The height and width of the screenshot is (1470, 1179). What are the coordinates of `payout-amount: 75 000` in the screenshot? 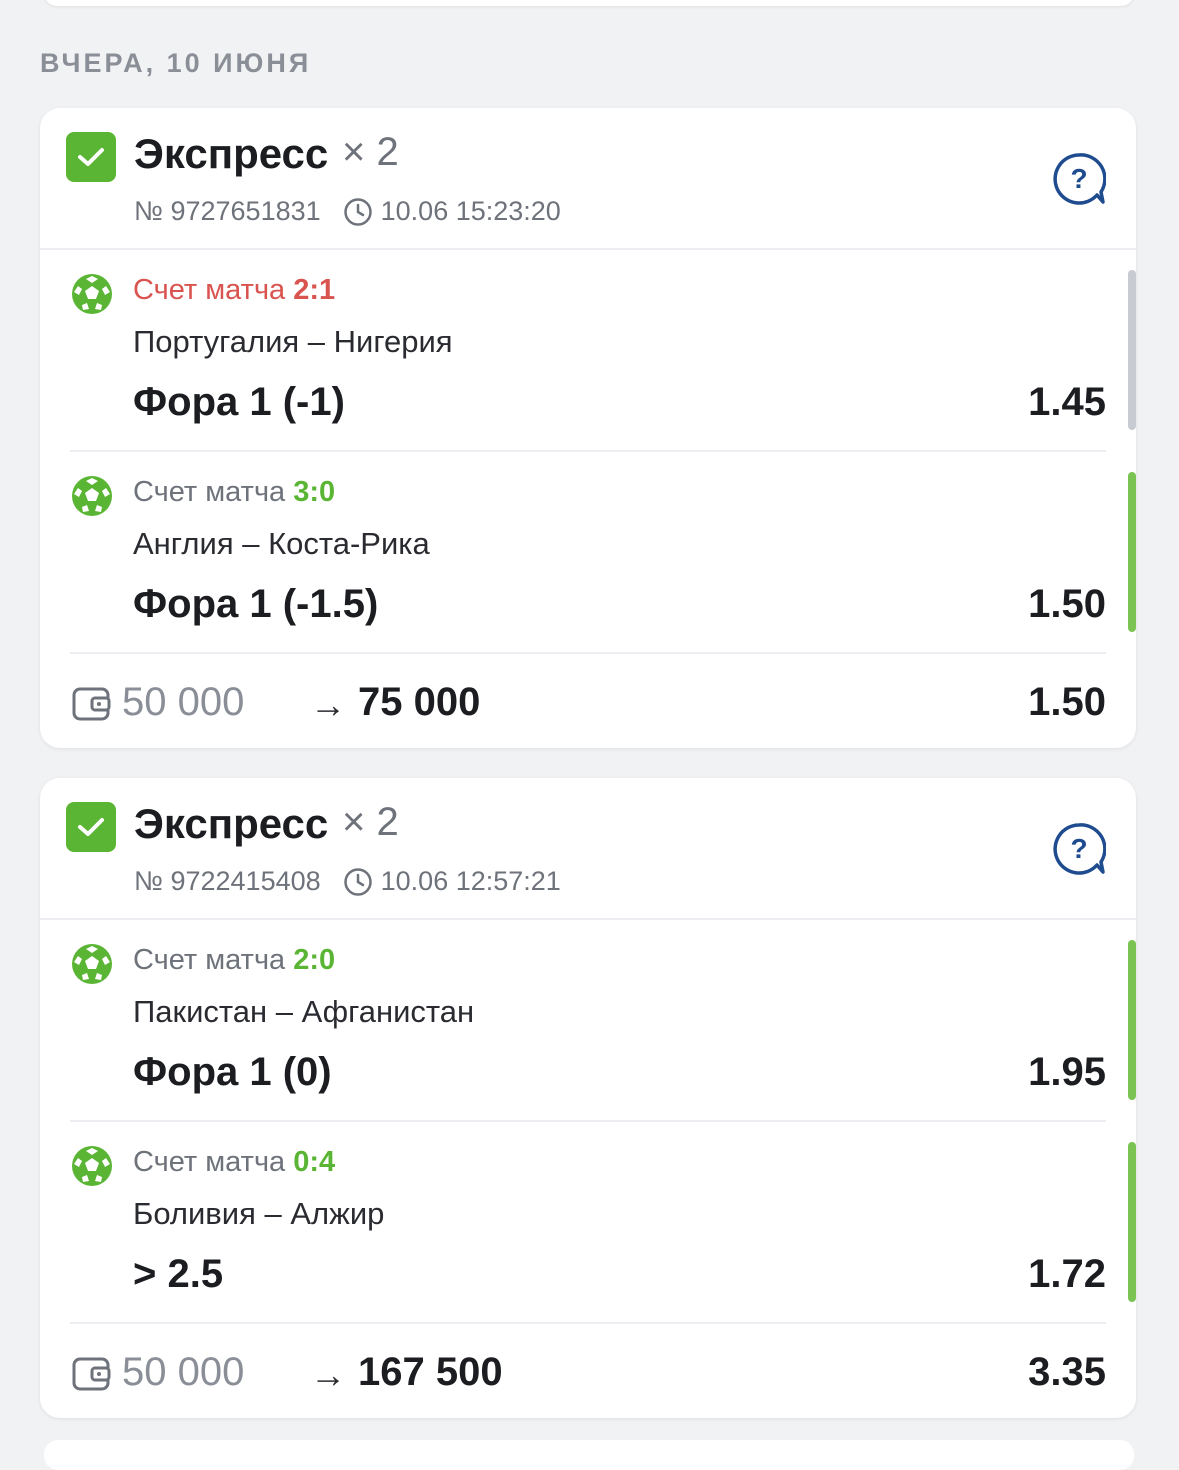 It's located at (419, 702).